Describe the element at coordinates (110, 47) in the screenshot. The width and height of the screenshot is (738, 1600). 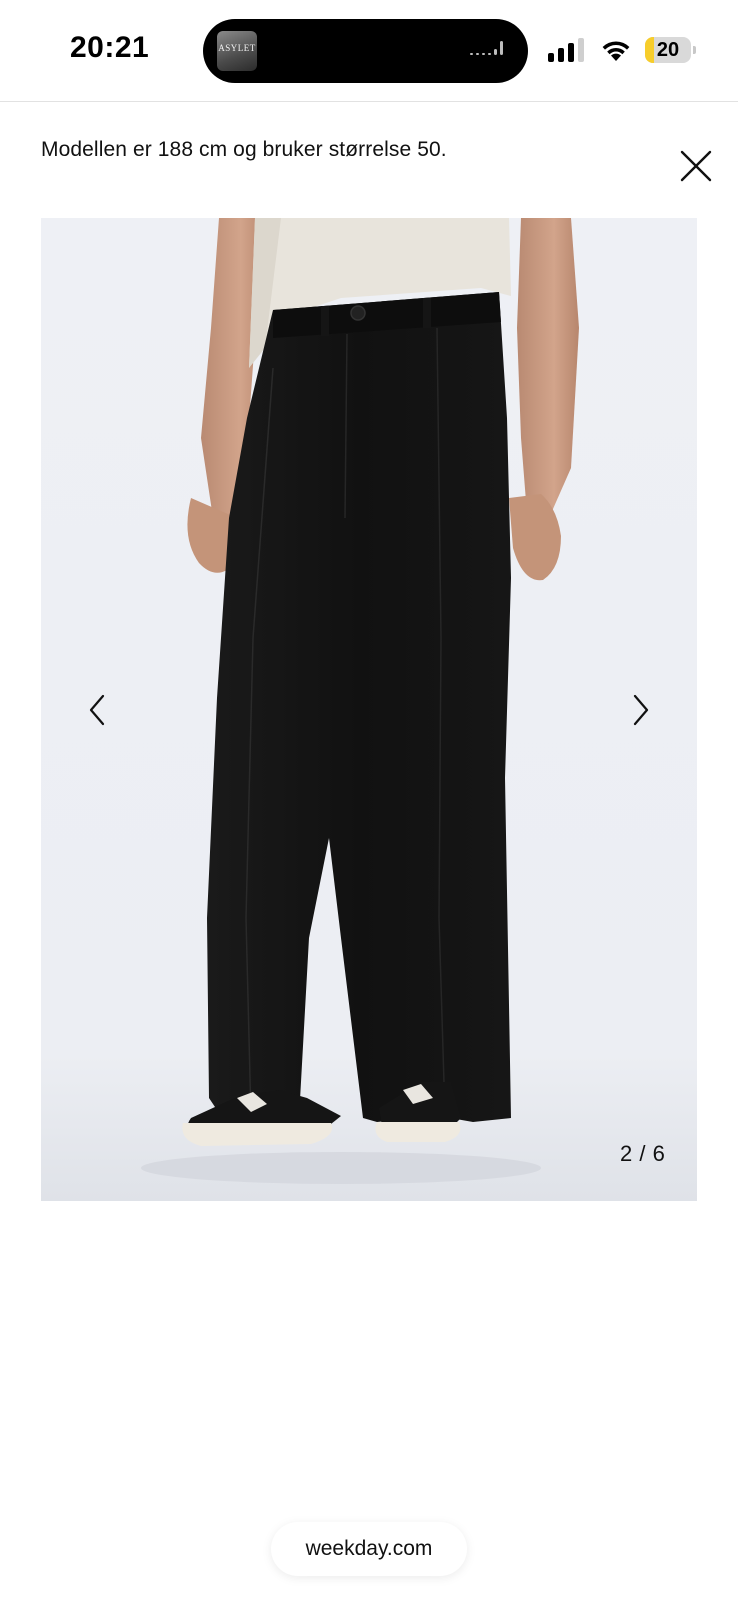
I see `status-time: 20:21` at that location.